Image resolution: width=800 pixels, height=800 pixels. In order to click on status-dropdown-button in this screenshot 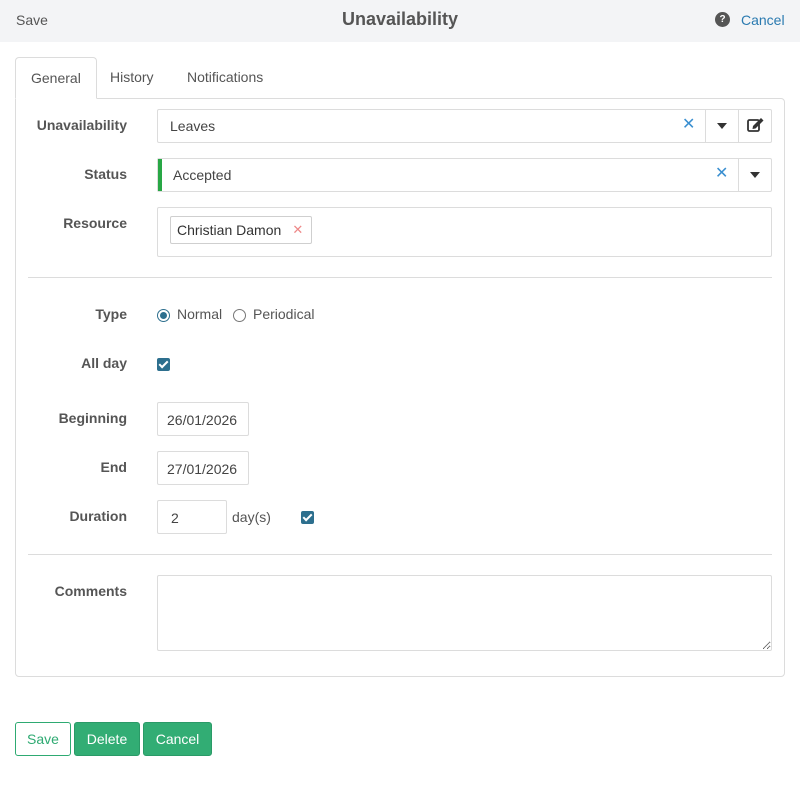, I will do `click(754, 175)`.